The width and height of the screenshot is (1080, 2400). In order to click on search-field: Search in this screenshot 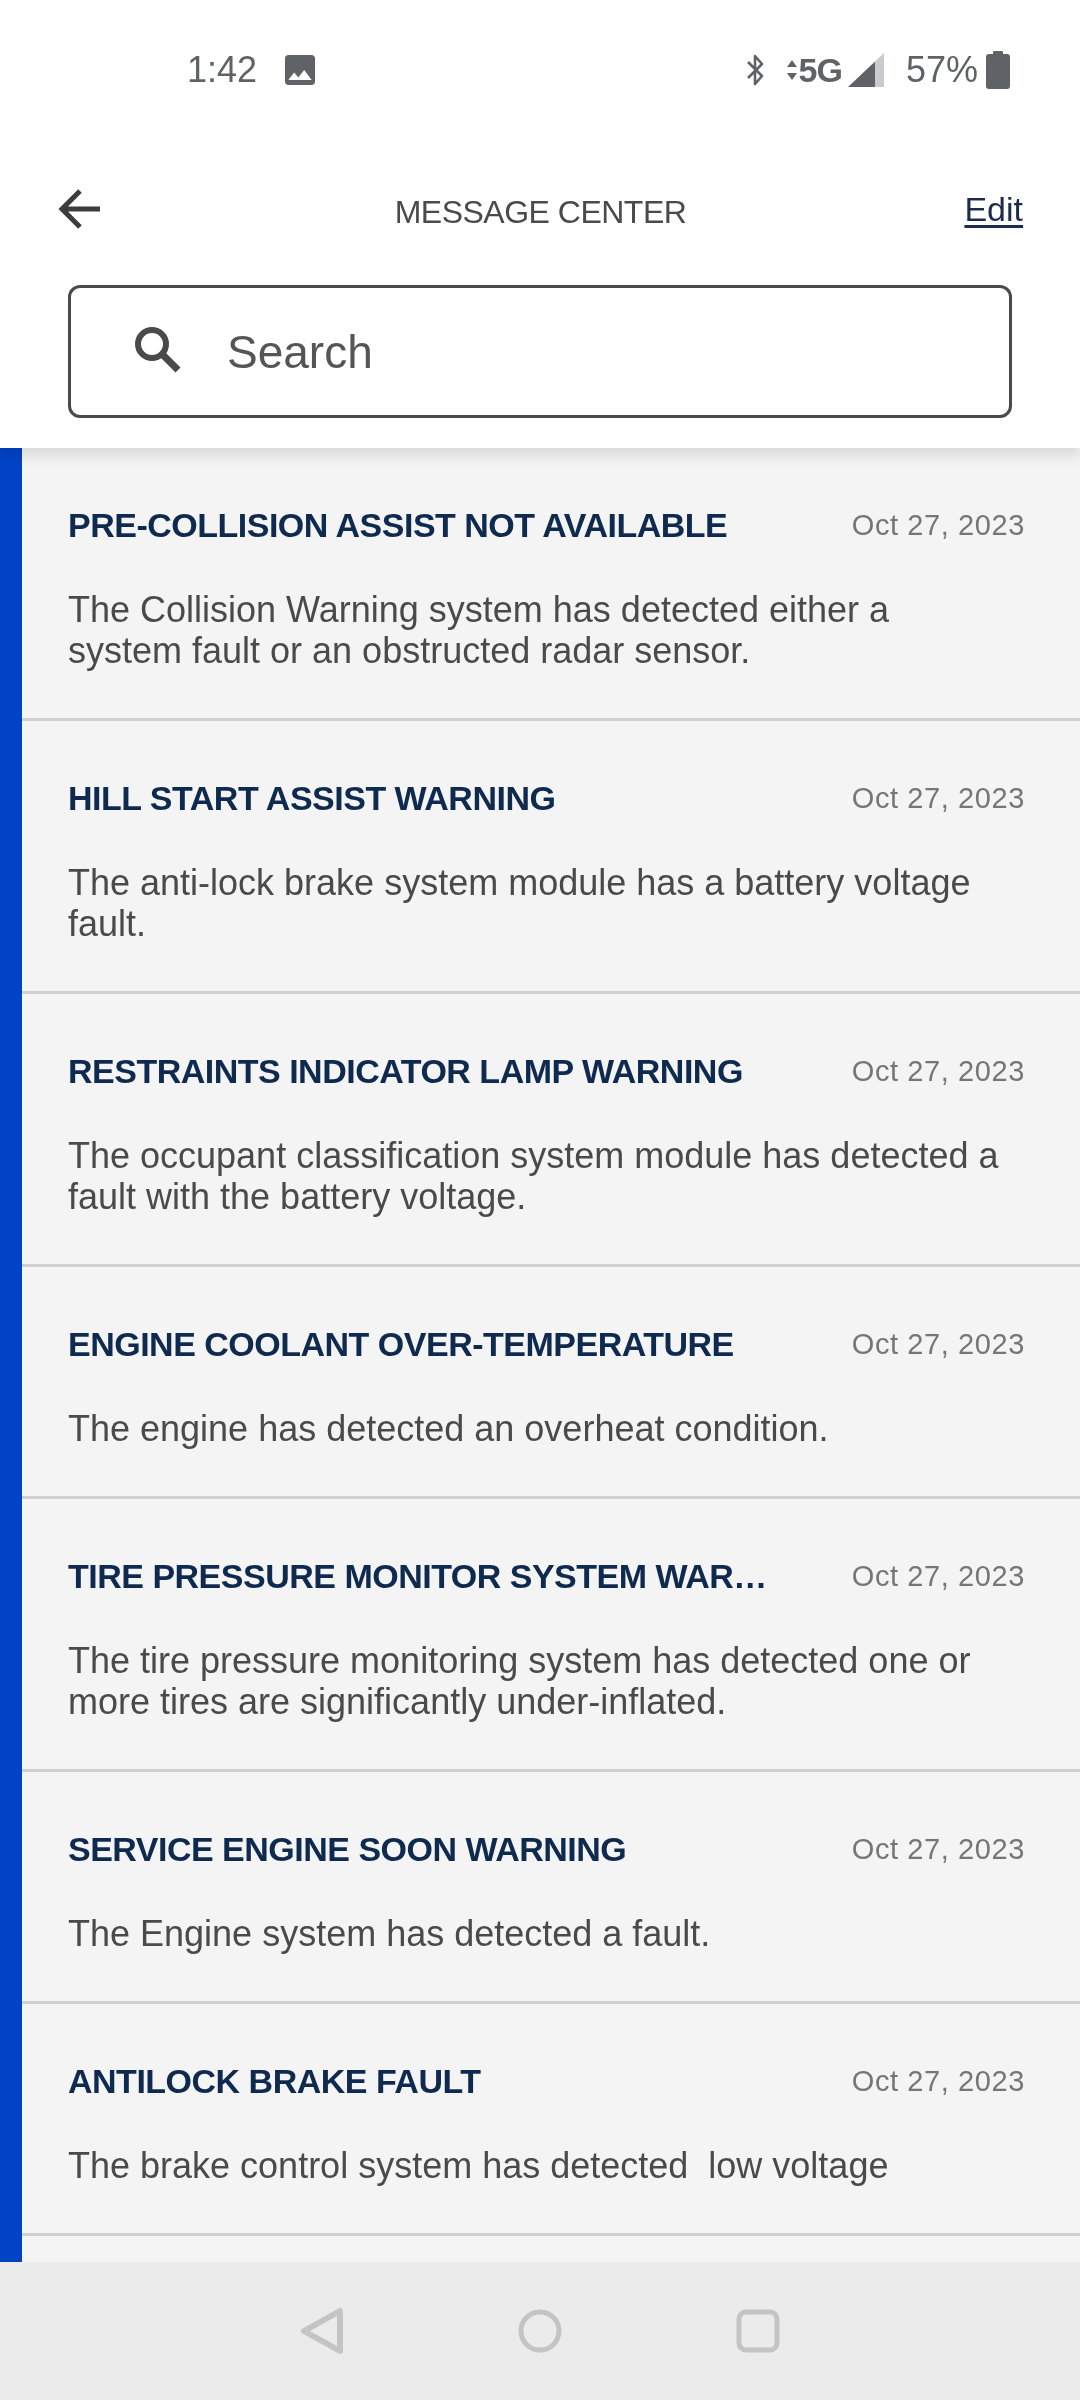, I will do `click(540, 351)`.